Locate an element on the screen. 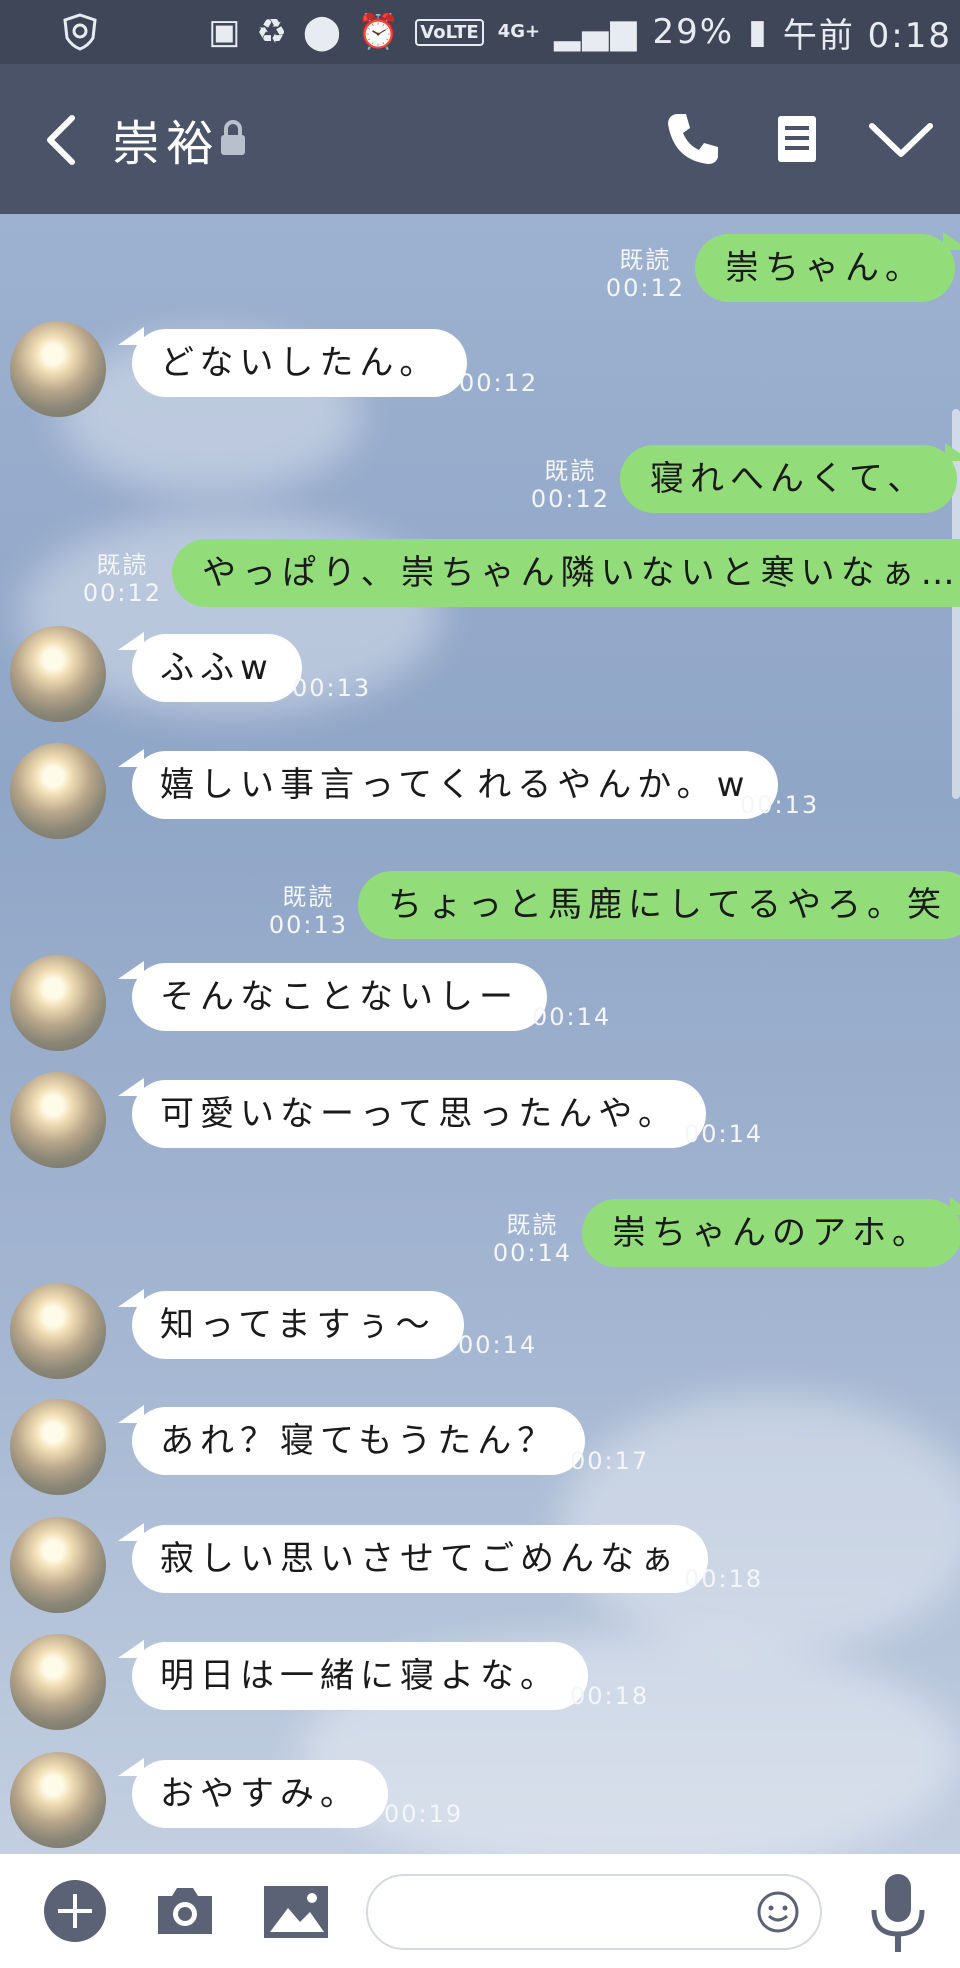  message-meta: 既読 00:14 is located at coordinates (532, 1239).